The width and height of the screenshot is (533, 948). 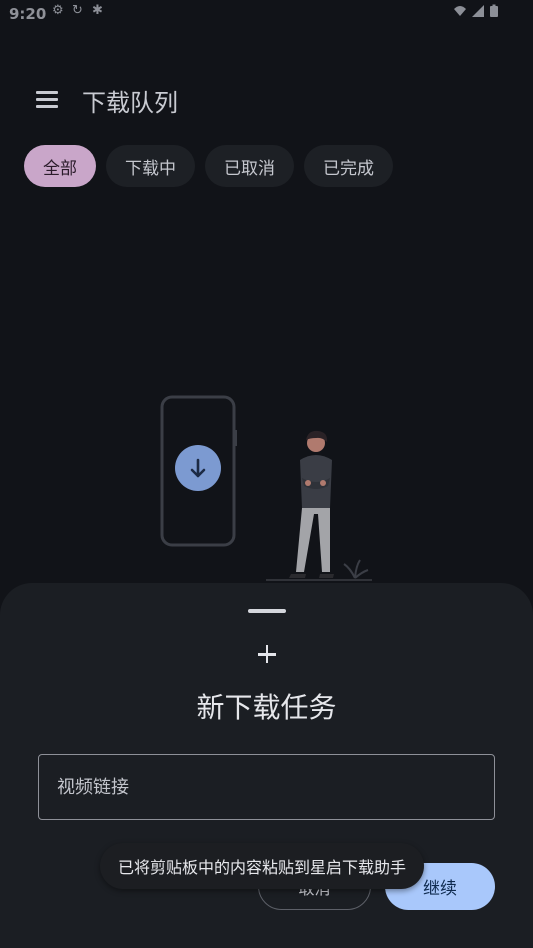 I want to click on drag-handle, so click(x=267, y=611).